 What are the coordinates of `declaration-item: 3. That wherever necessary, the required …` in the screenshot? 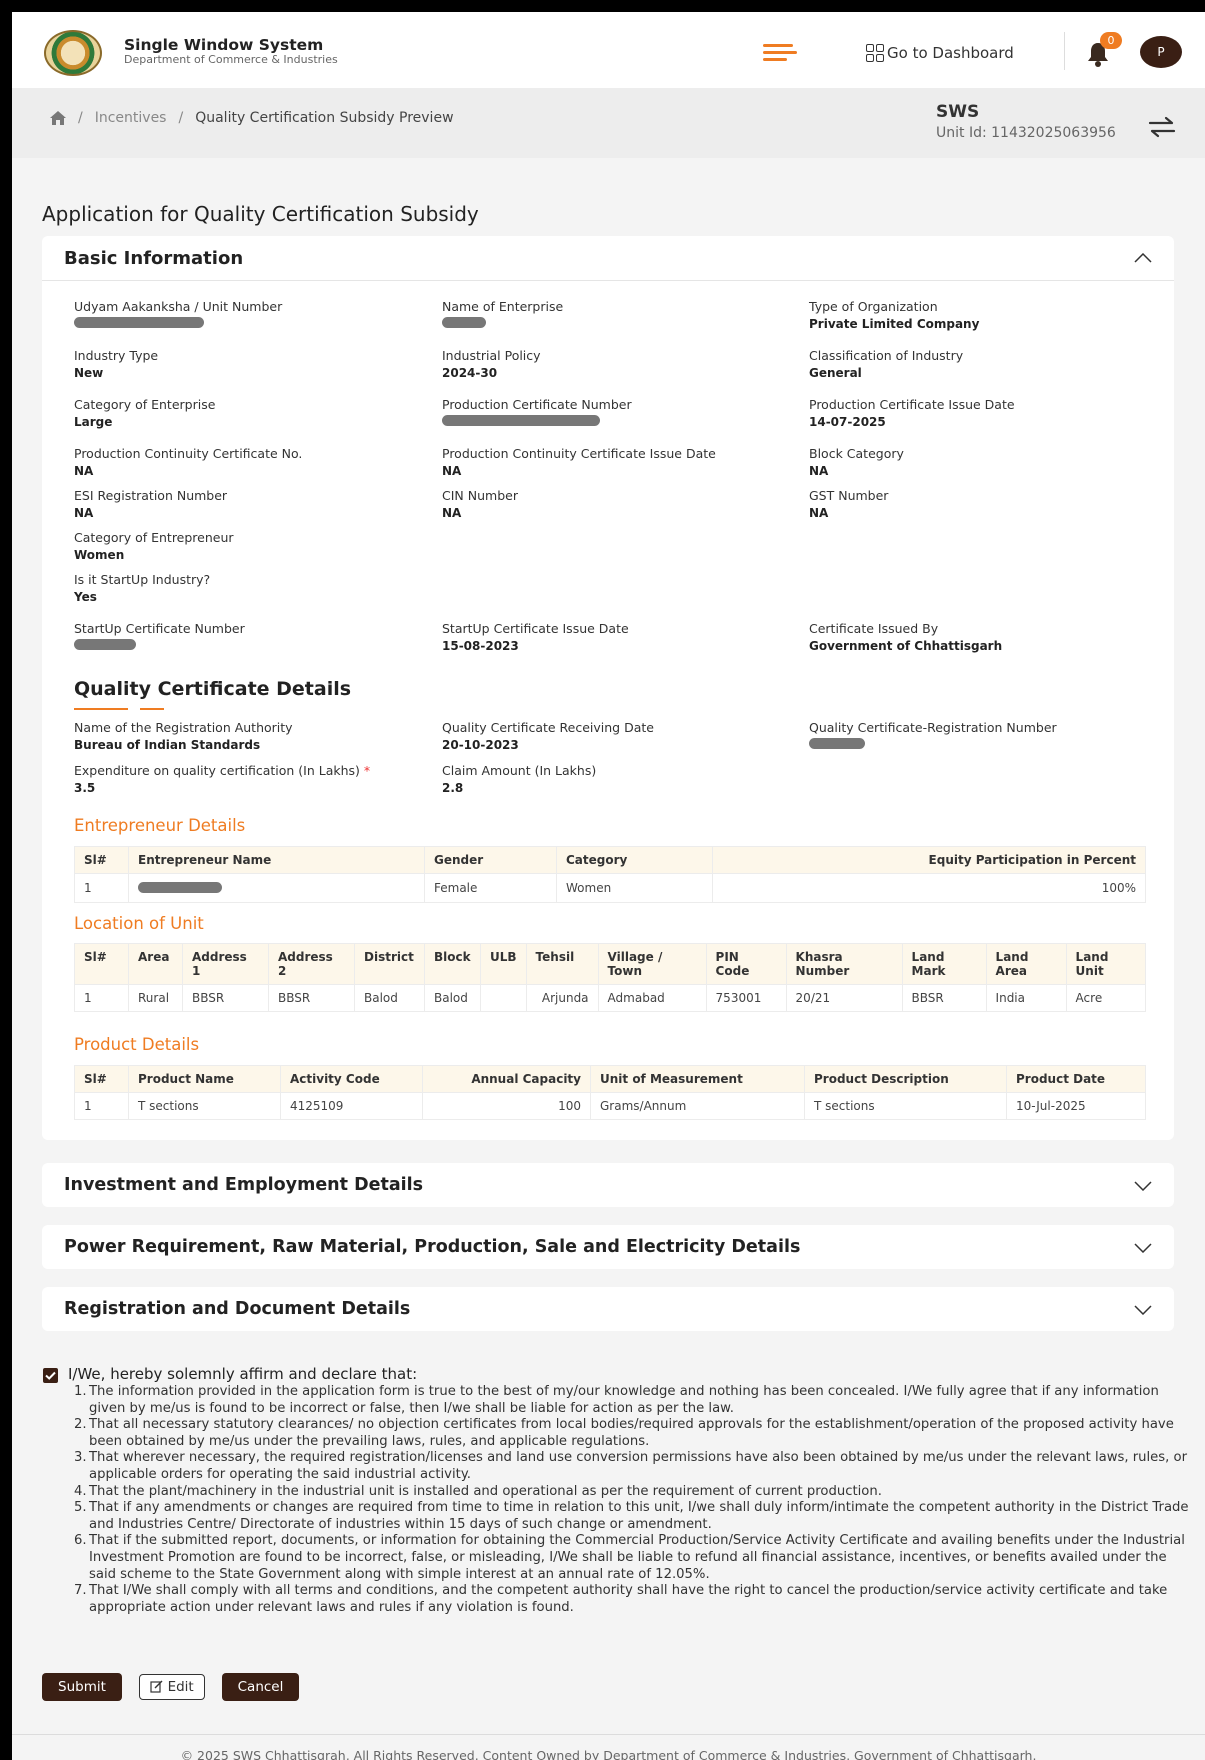 It's located at (631, 1466).